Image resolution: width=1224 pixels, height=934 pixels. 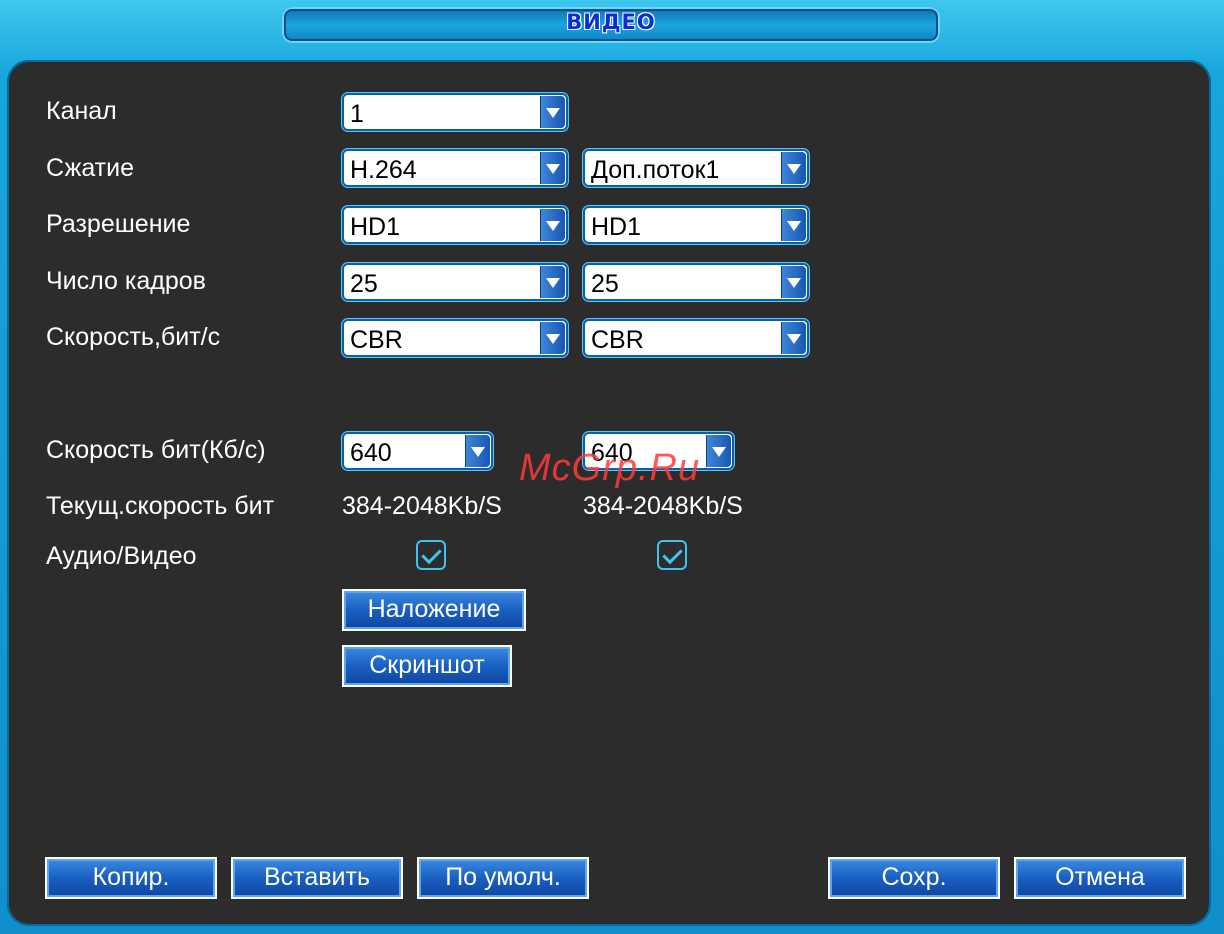 What do you see at coordinates (696, 282) in the screenshot?
I see `framerate-extra-select: 25` at bounding box center [696, 282].